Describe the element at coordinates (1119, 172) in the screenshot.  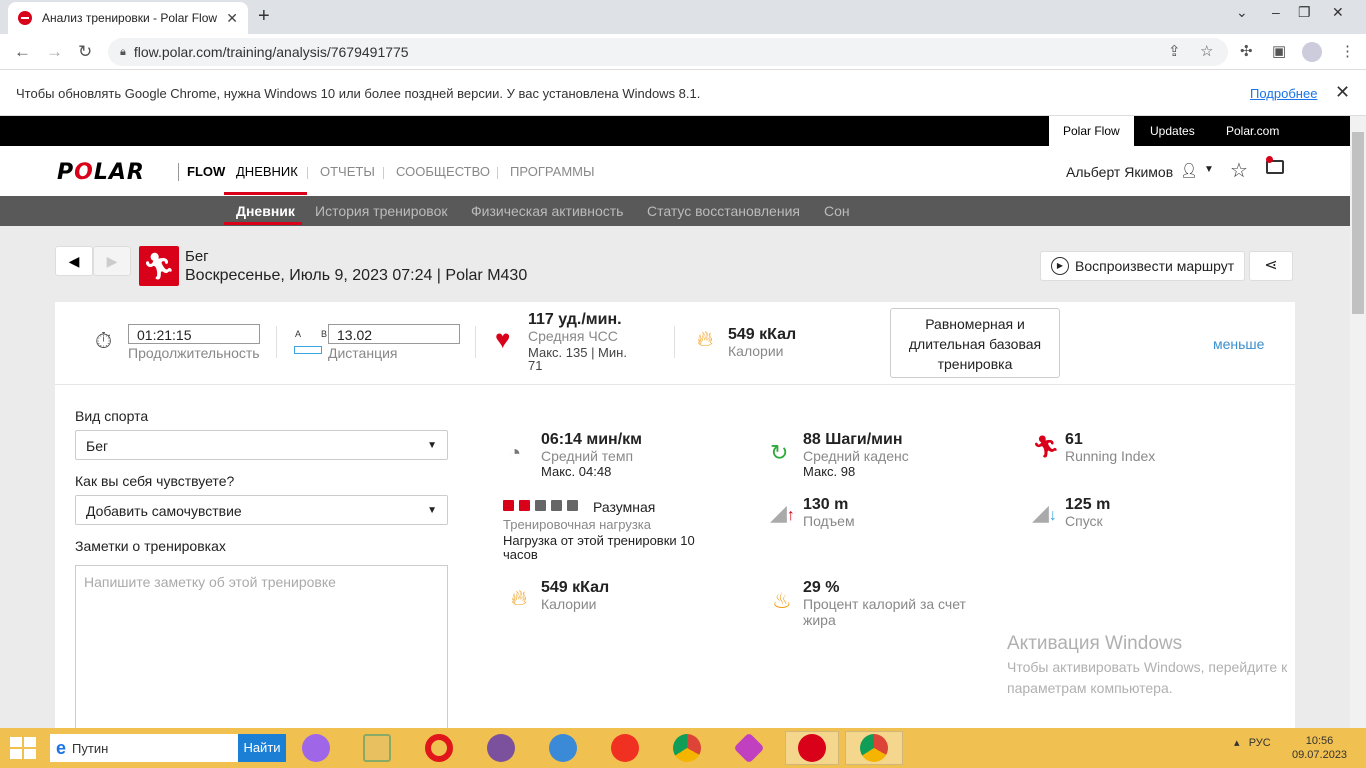
I see `user-name: Альберт Якимов` at that location.